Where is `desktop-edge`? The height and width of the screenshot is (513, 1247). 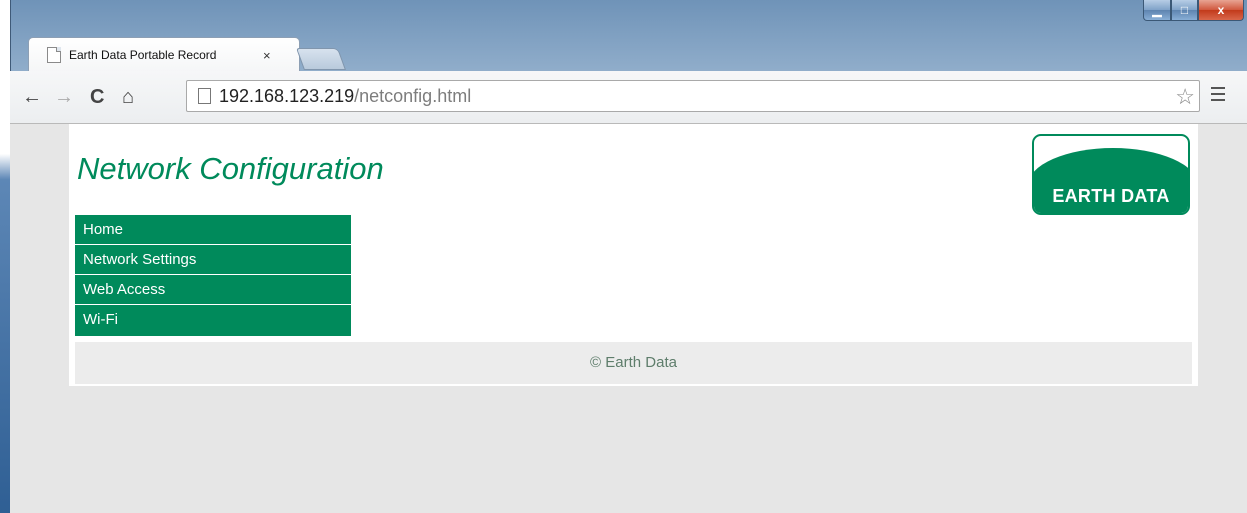 desktop-edge is located at coordinates (5, 256).